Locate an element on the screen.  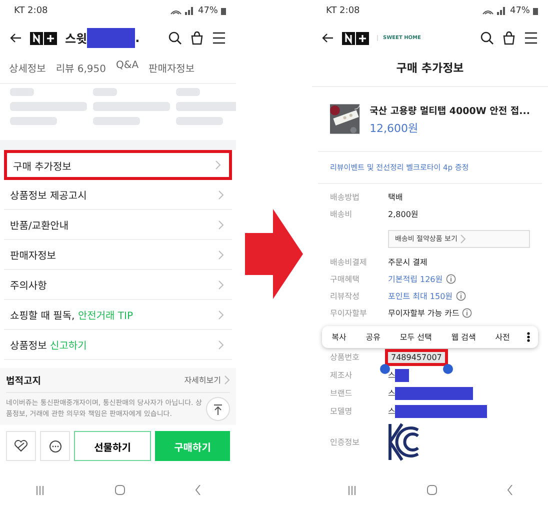
wishlist-button is located at coordinates (21, 446).